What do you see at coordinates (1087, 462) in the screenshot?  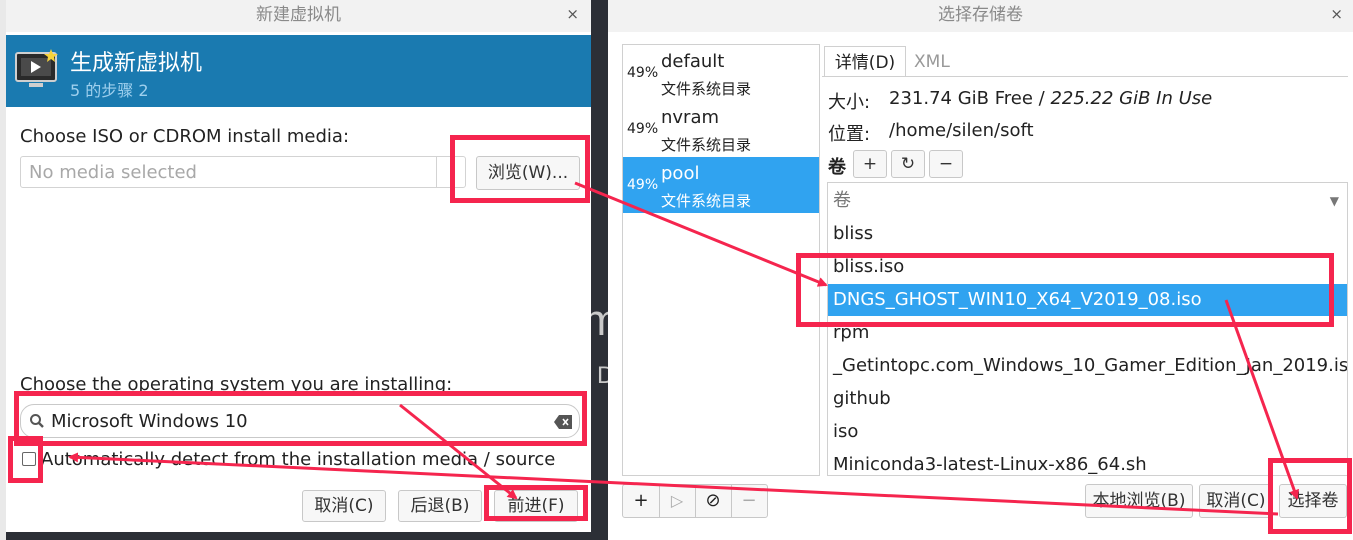 I see `volume-item: Miniconda3-latest-Linux-x86_64.sh` at bounding box center [1087, 462].